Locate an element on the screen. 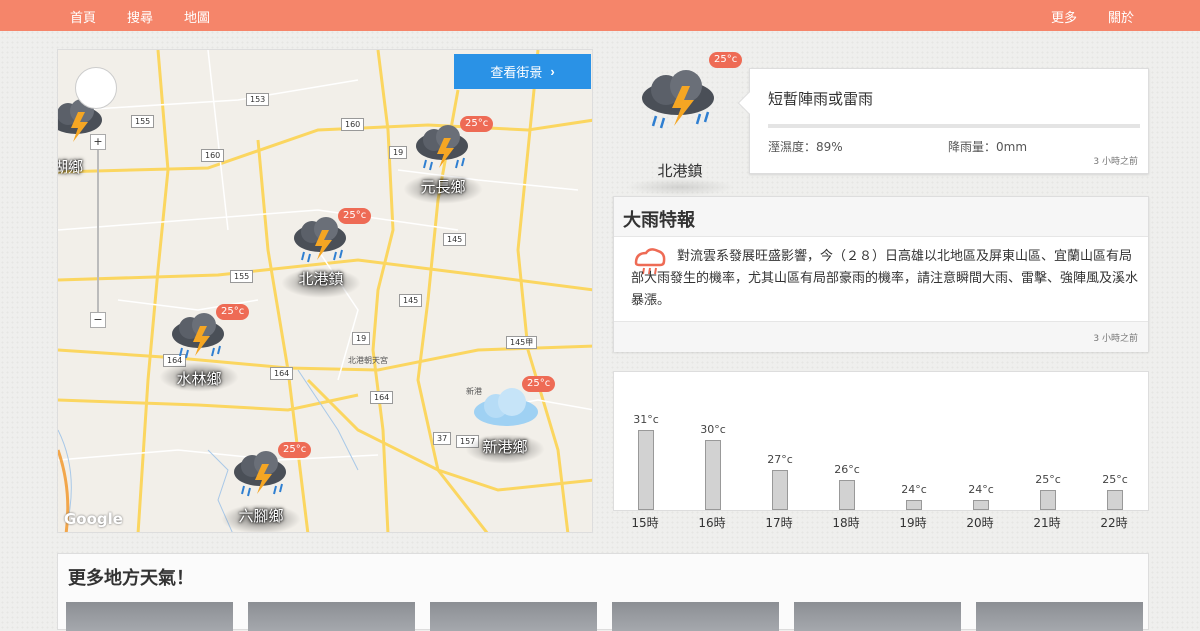 The image size is (1200, 631). town-name: 湖鄉 is located at coordinates (70, 167).